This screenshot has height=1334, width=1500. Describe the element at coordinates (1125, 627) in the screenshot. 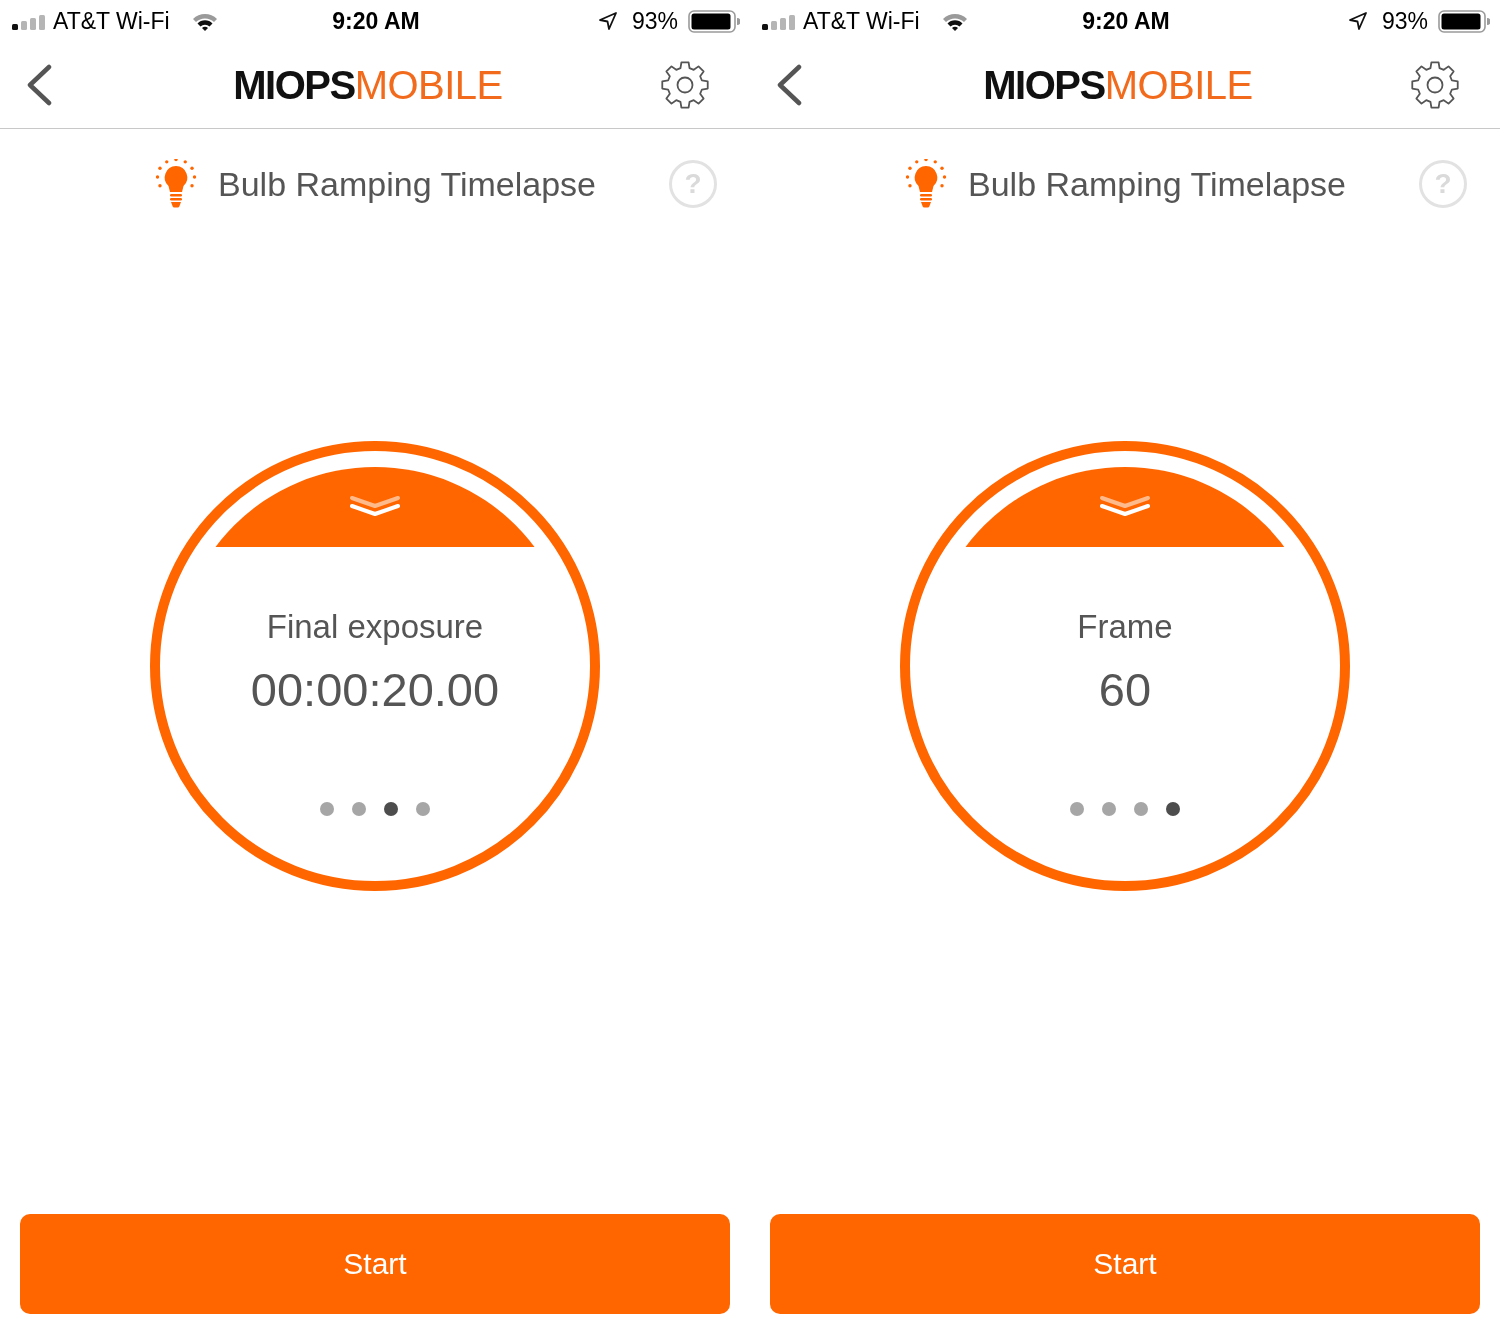

I see `dial-label: Frame` at that location.